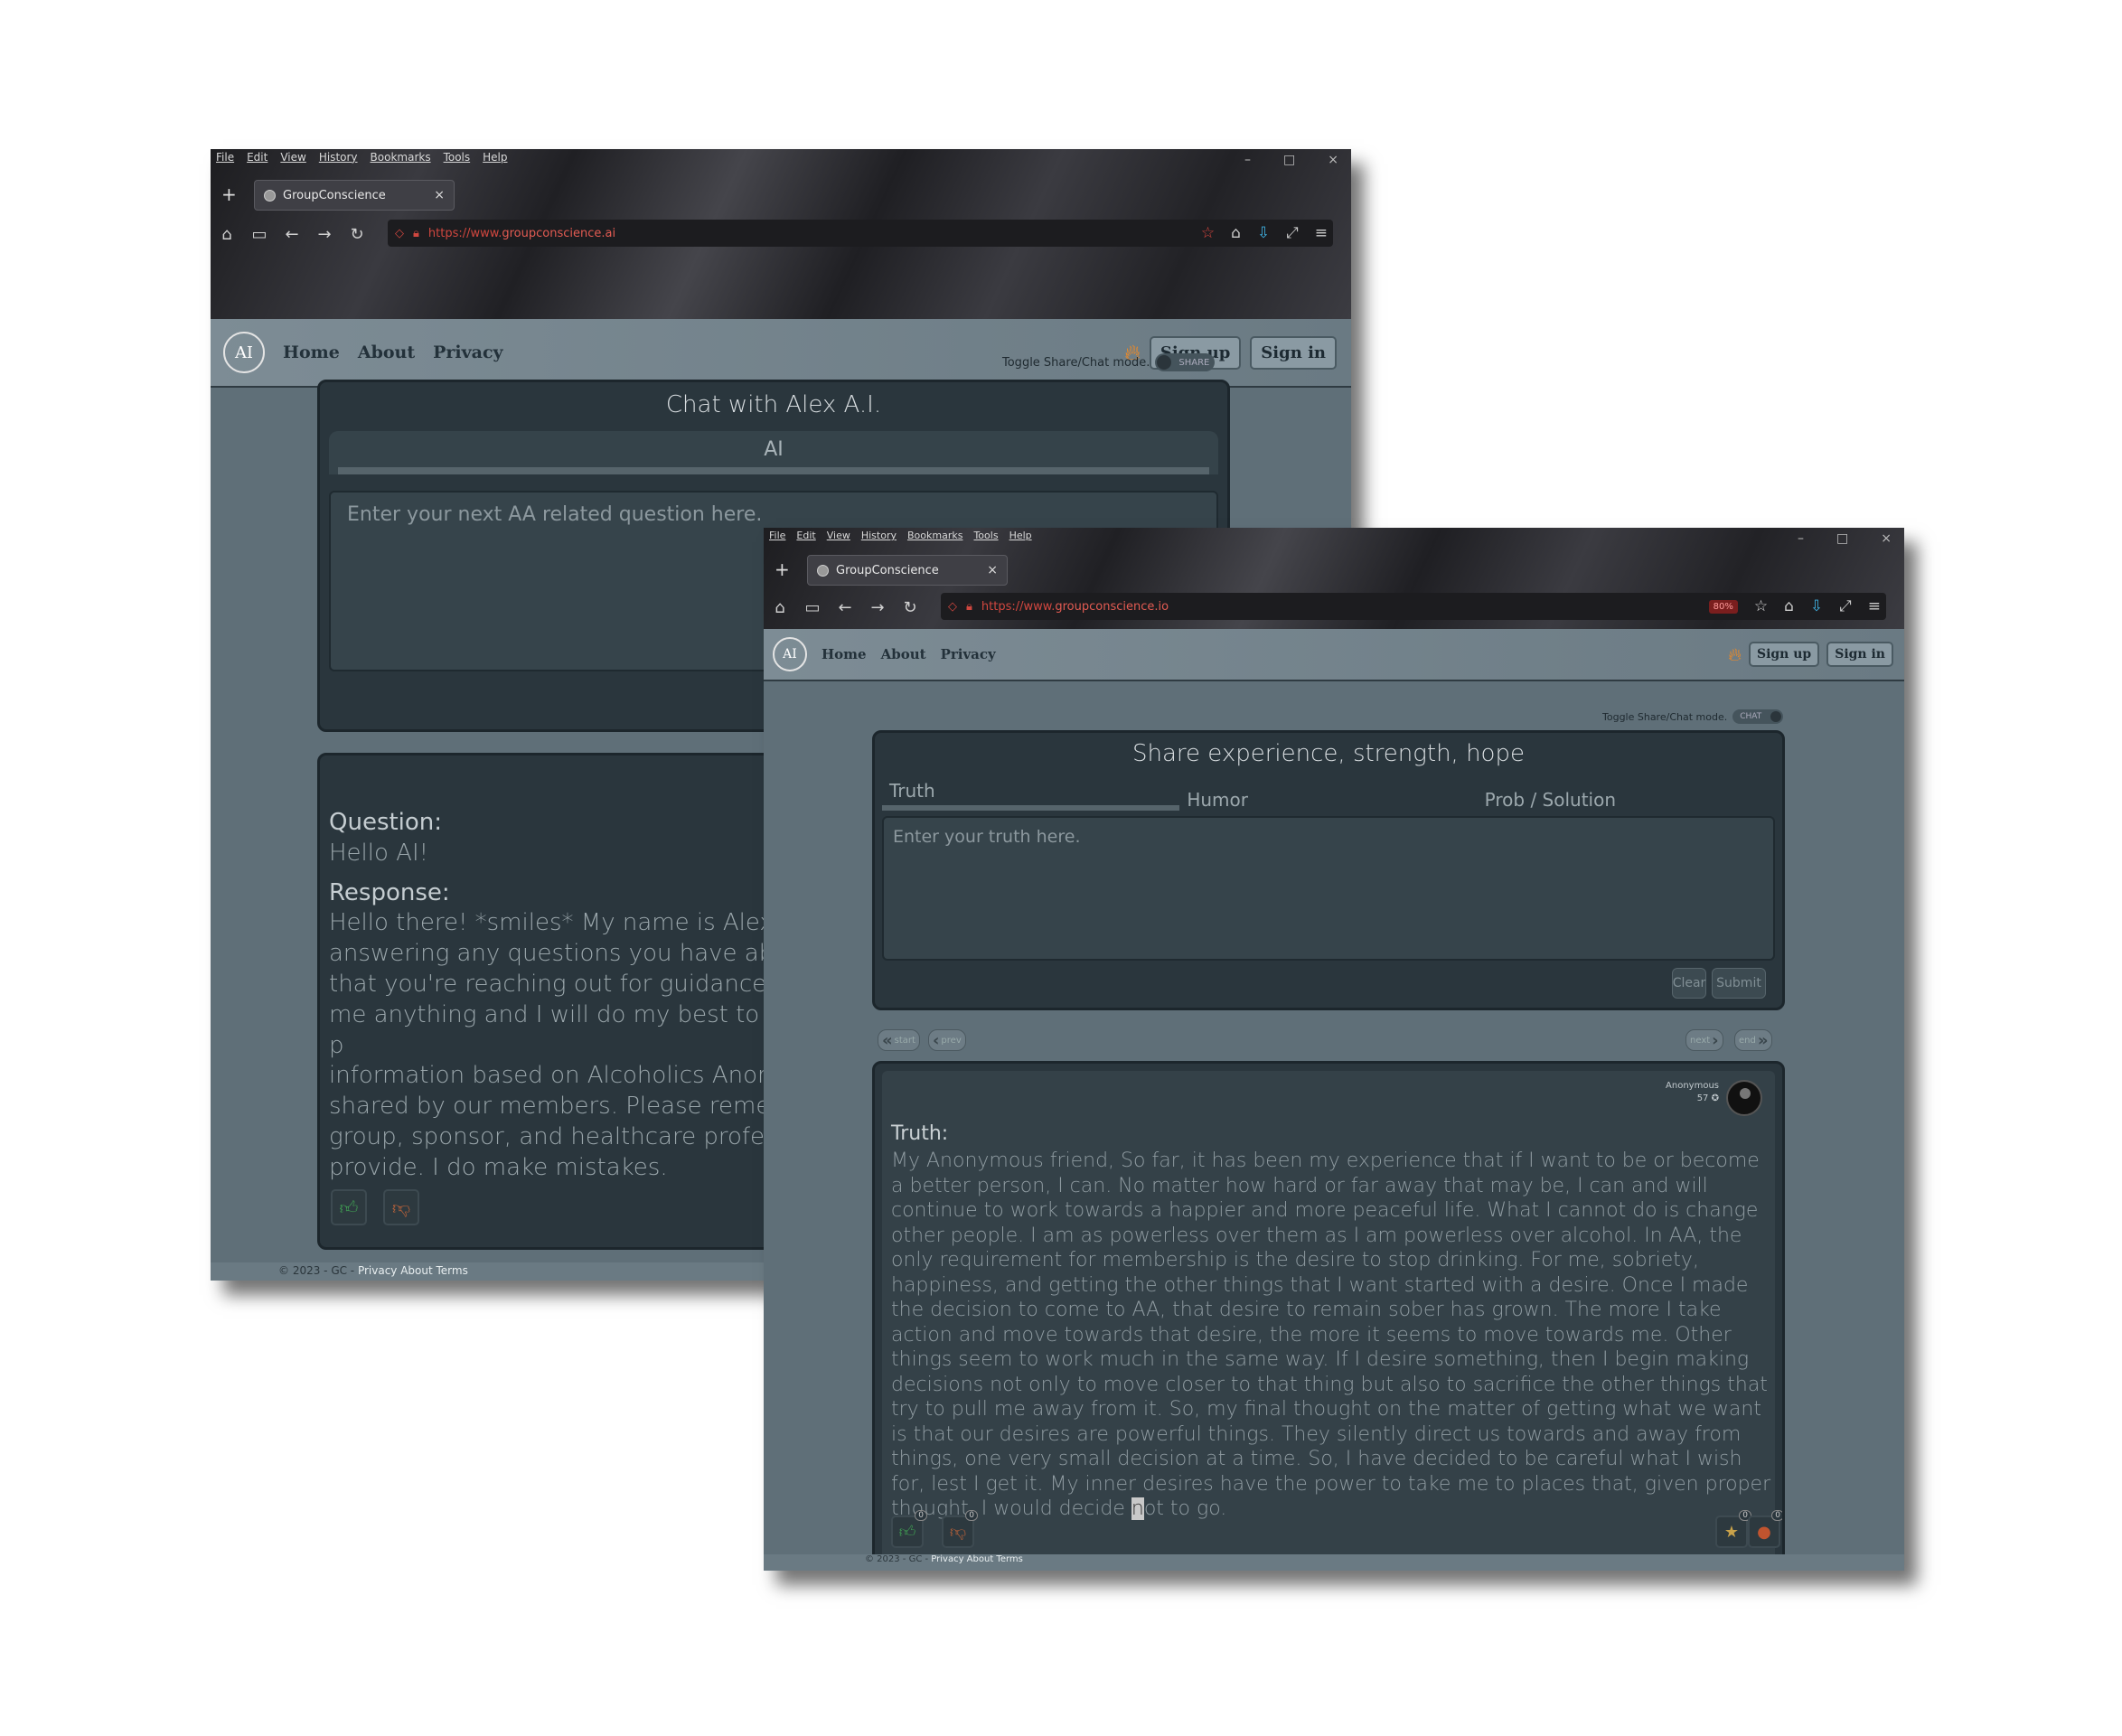  Describe the element at coordinates (1733, 1529) in the screenshot. I see `favorite-button: ★ 0` at that location.